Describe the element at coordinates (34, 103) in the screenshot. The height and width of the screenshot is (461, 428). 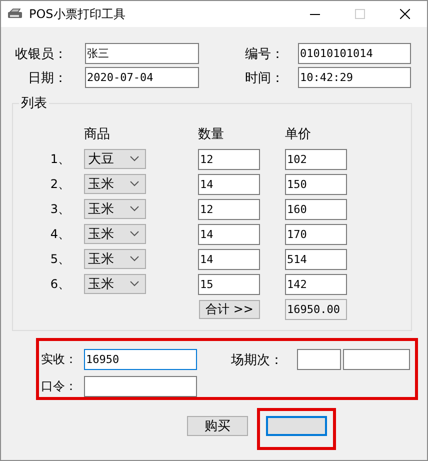
I see `group-title: 列表` at that location.